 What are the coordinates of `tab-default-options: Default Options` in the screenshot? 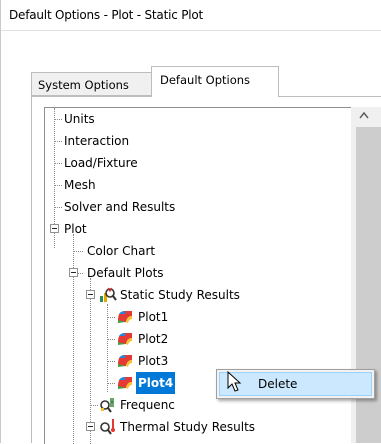 It's located at (215, 81).